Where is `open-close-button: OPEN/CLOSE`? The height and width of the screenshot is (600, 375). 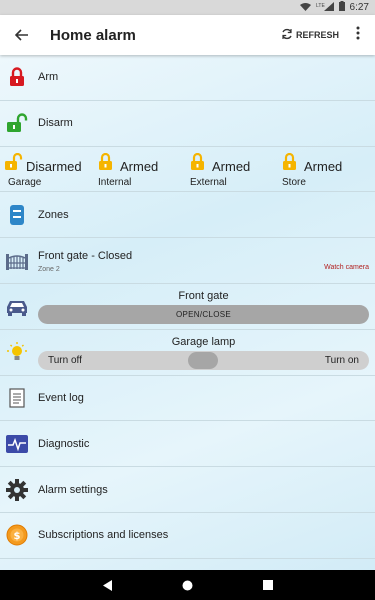 open-close-button: OPEN/CLOSE is located at coordinates (203, 314).